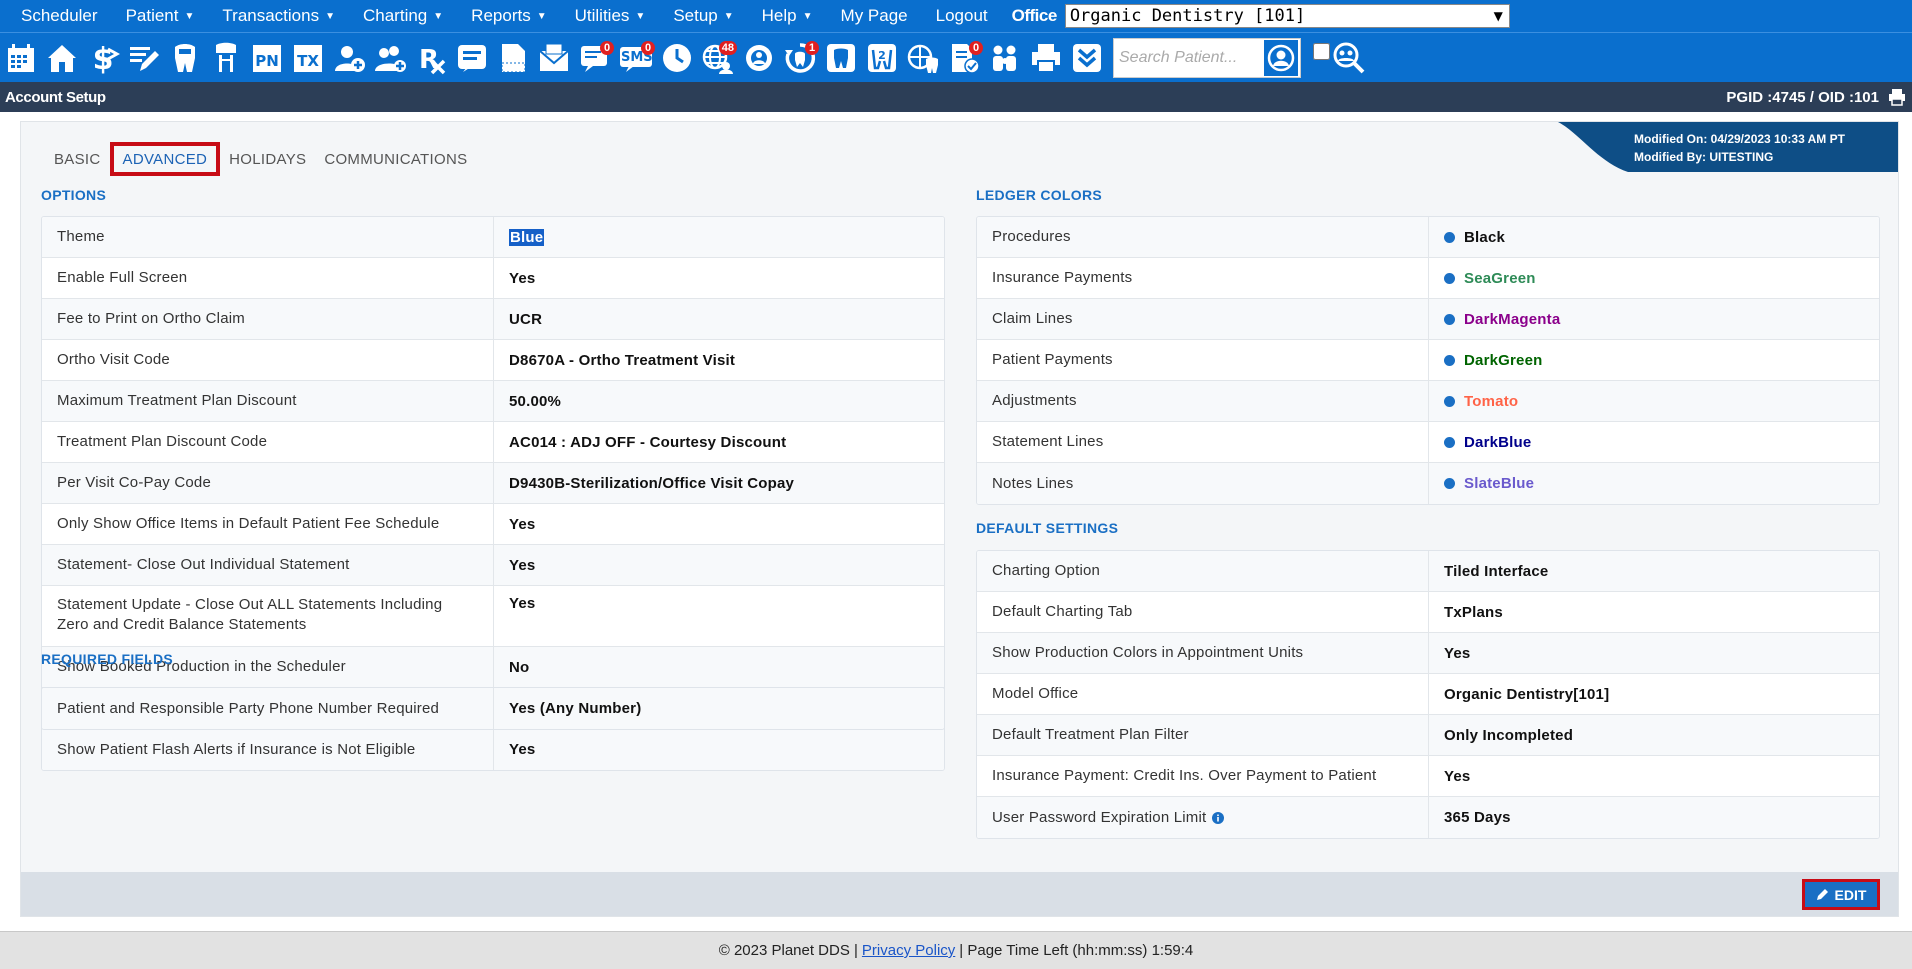  I want to click on menu-help: Help ▼, so click(787, 16).